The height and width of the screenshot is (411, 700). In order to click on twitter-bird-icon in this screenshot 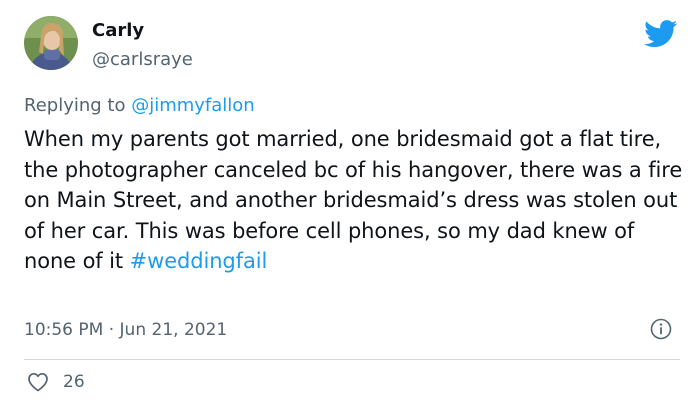, I will do `click(661, 34)`.